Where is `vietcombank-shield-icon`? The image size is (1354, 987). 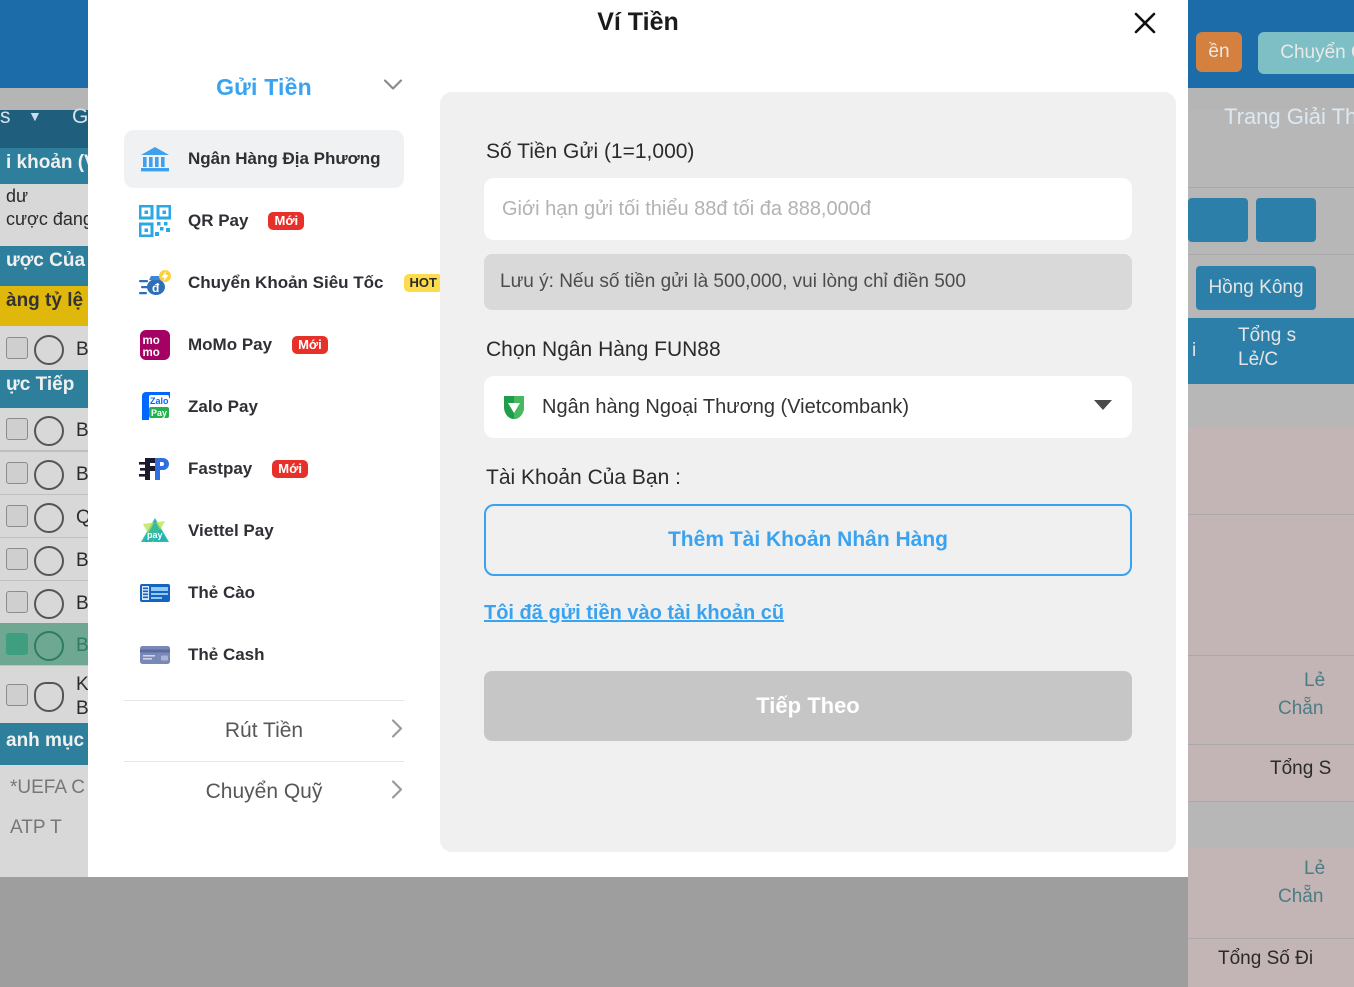
vietcombank-shield-icon is located at coordinates (514, 407).